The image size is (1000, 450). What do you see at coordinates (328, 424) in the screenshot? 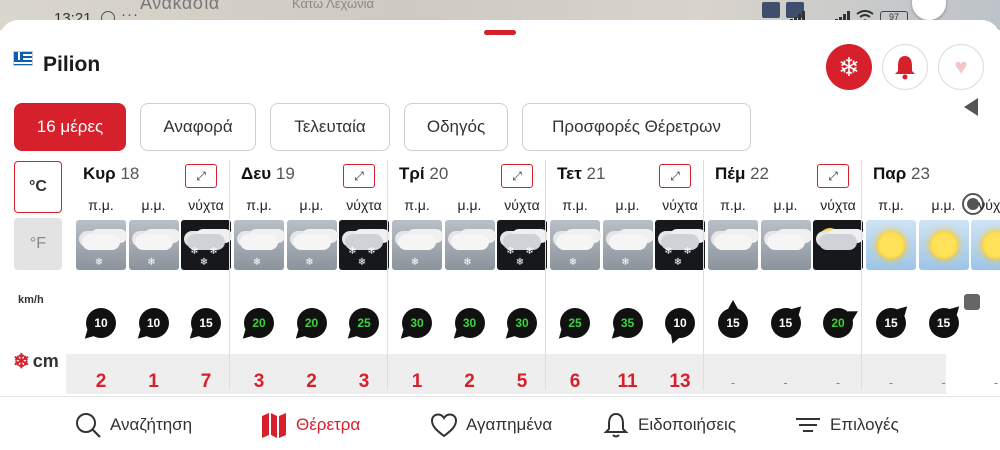
I see `nav-resorts-label: Θέρετρα` at bounding box center [328, 424].